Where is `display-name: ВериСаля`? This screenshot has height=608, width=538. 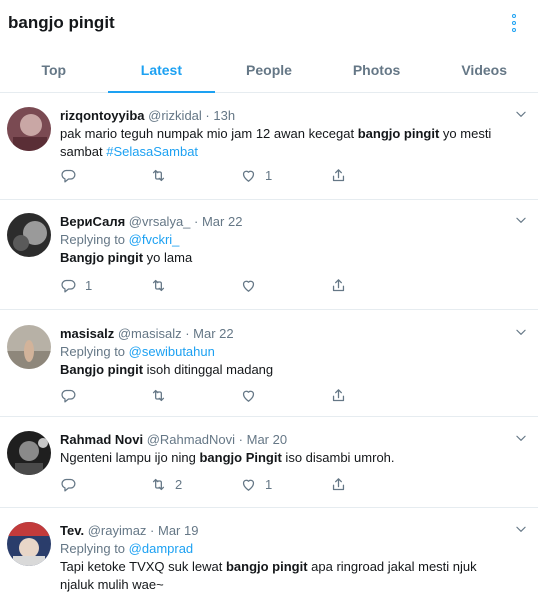
display-name: ВериСаля is located at coordinates (92, 221).